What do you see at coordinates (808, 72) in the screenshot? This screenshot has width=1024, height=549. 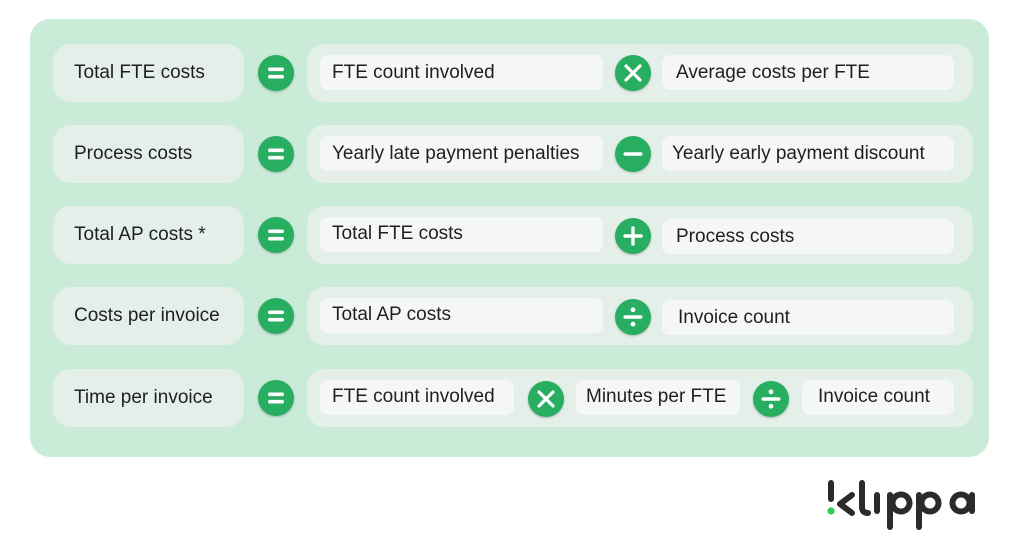 I see `term-chip: Average costs per FTE` at bounding box center [808, 72].